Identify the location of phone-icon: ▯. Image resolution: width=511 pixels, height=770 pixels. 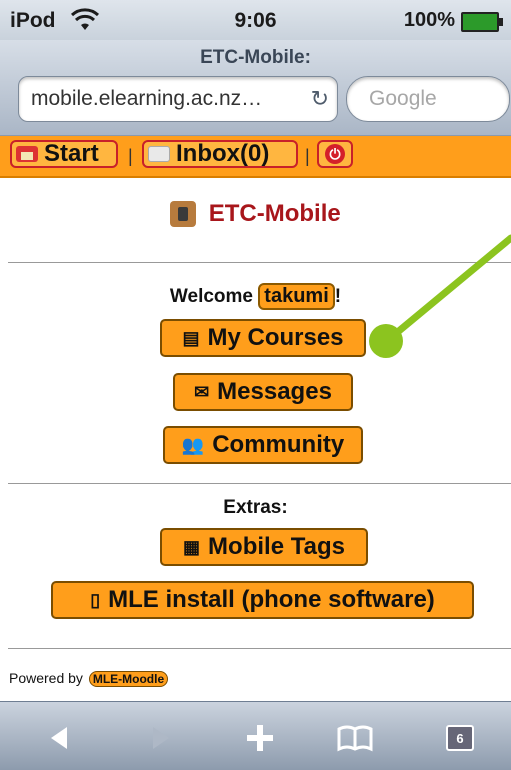
(95, 599).